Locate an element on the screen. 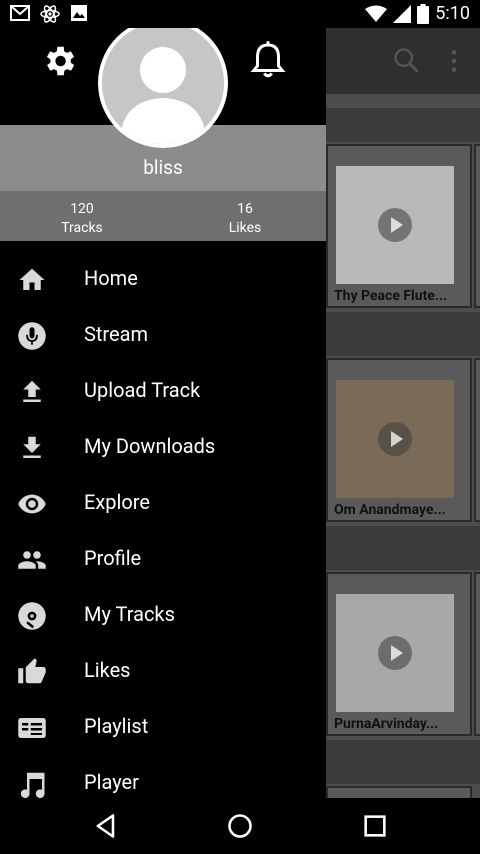 This screenshot has height=854, width=480. microphone-icon is located at coordinates (32, 336).